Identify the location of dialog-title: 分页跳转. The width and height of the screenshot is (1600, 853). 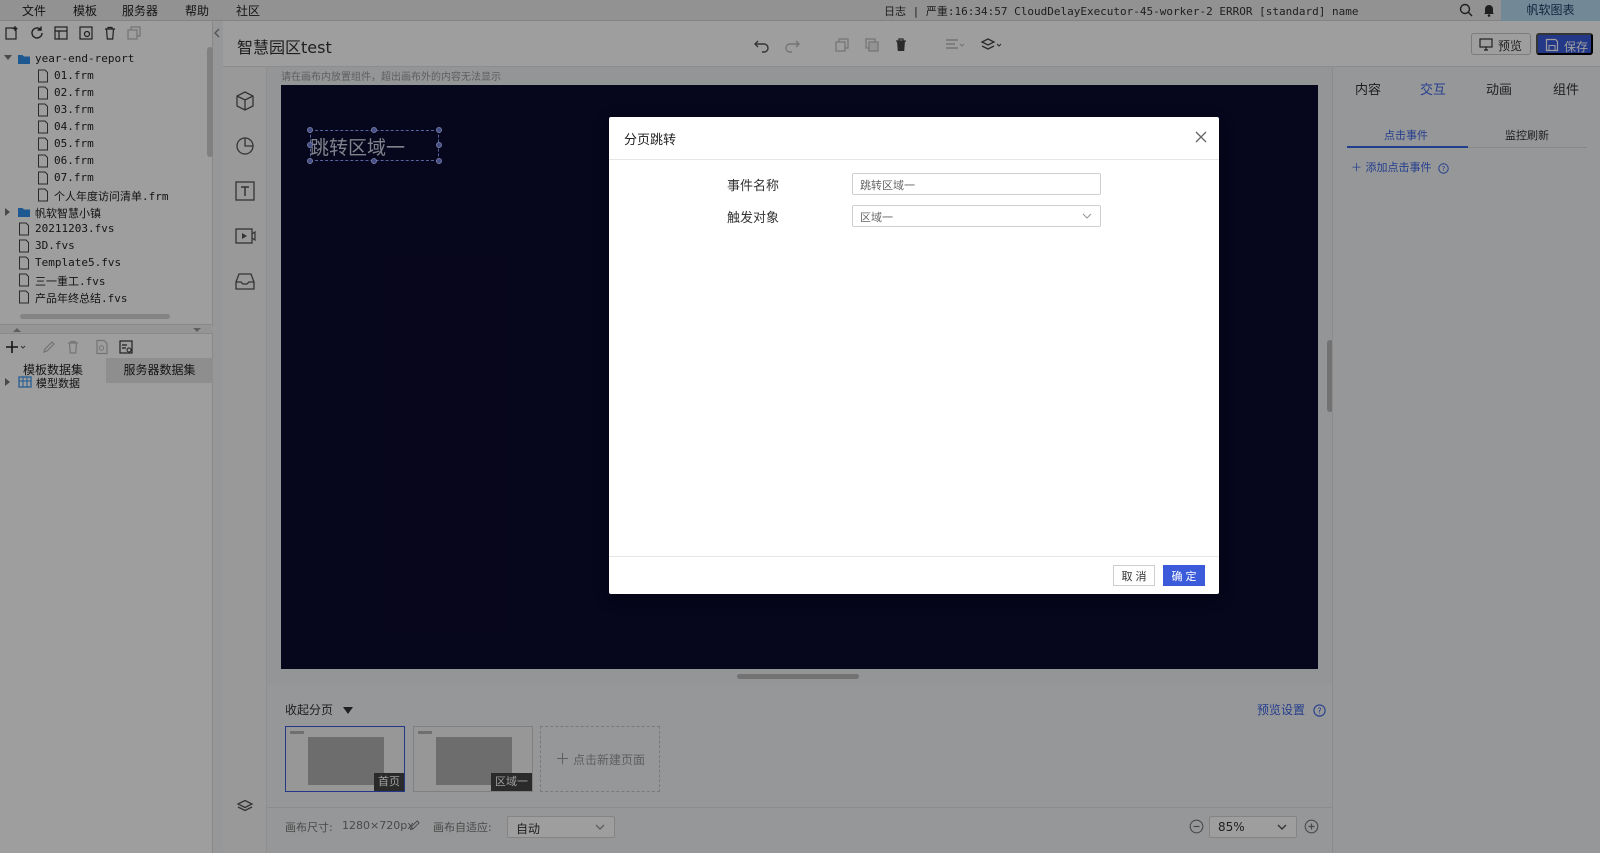
(650, 140).